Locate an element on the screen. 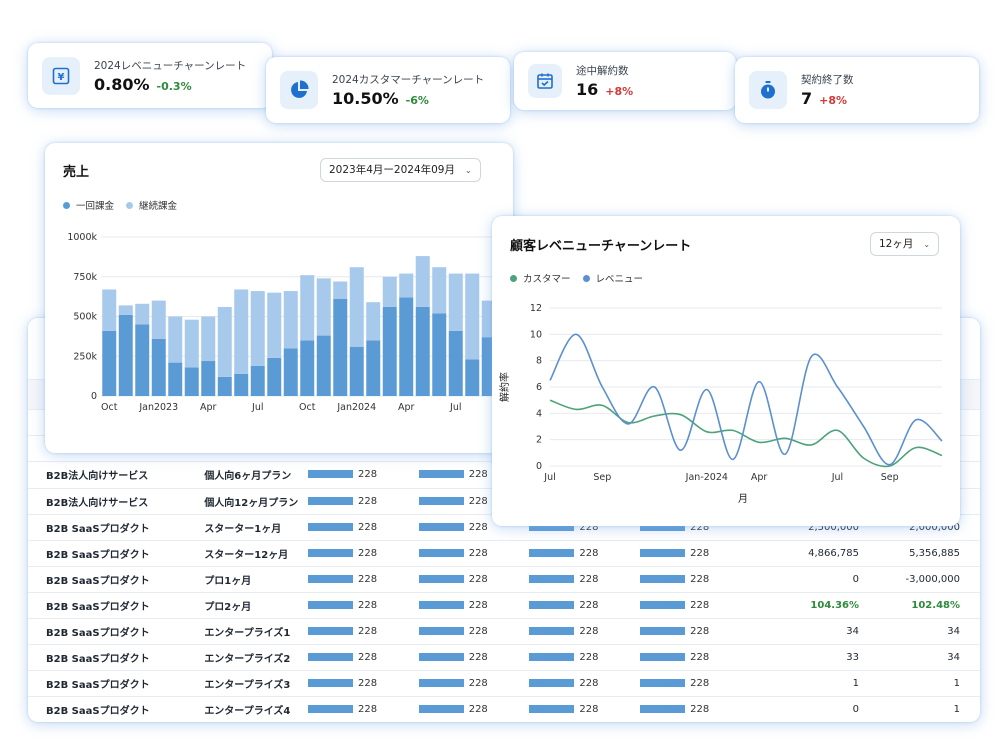  table-row: B2B SaaSプロダクト エンタープライズ1 228 228 228 228 34 34 is located at coordinates (504, 631).